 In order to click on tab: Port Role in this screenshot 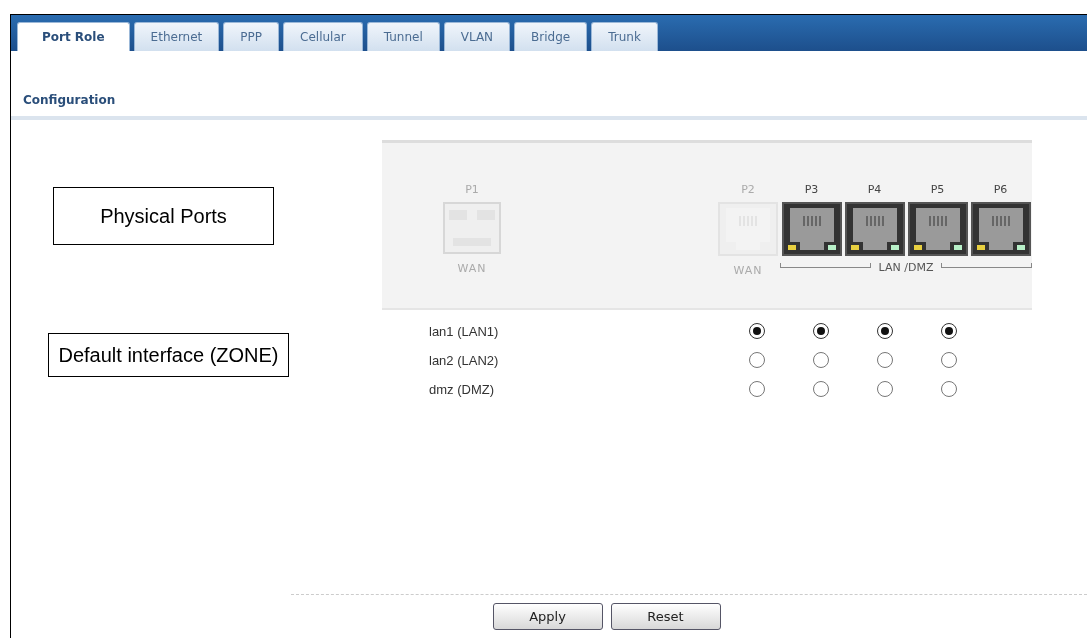, I will do `click(73, 36)`.